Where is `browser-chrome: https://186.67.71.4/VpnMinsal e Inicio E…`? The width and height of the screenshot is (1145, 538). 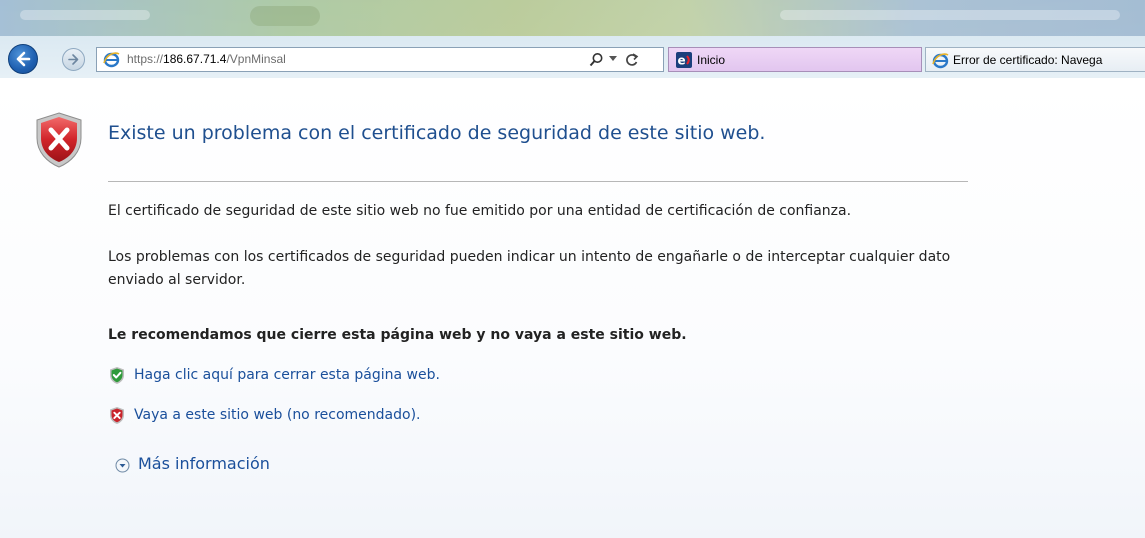
browser-chrome: https://186.67.71.4/VpnMinsal e Inicio E… is located at coordinates (572, 39).